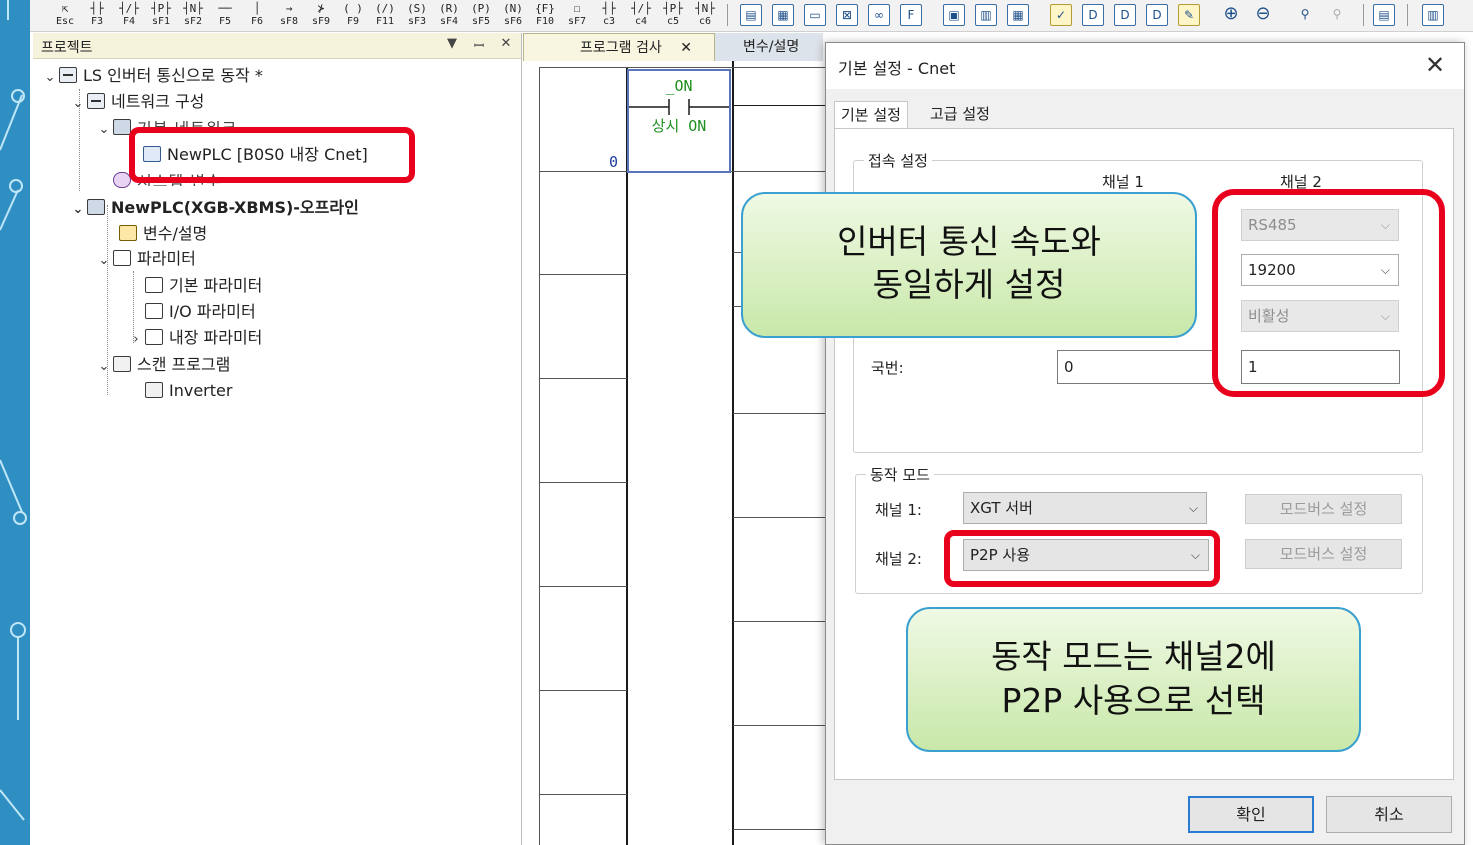 The image size is (1473, 845). What do you see at coordinates (65, 15) in the screenshot?
I see `ladder-key-esc: ⇱ Esc` at bounding box center [65, 15].